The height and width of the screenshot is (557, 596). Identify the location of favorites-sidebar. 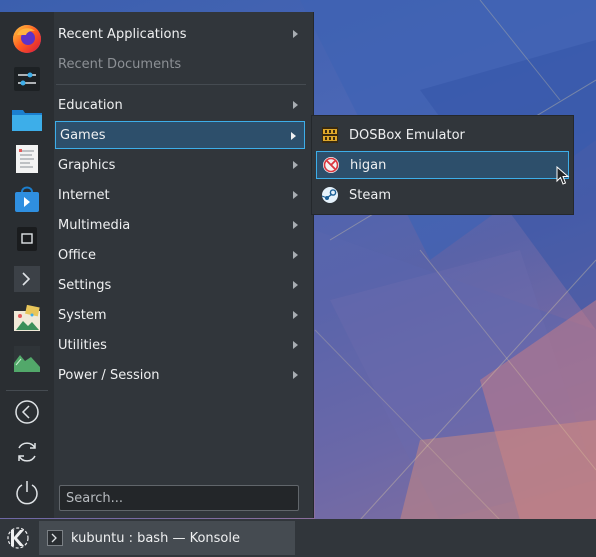
(27, 265).